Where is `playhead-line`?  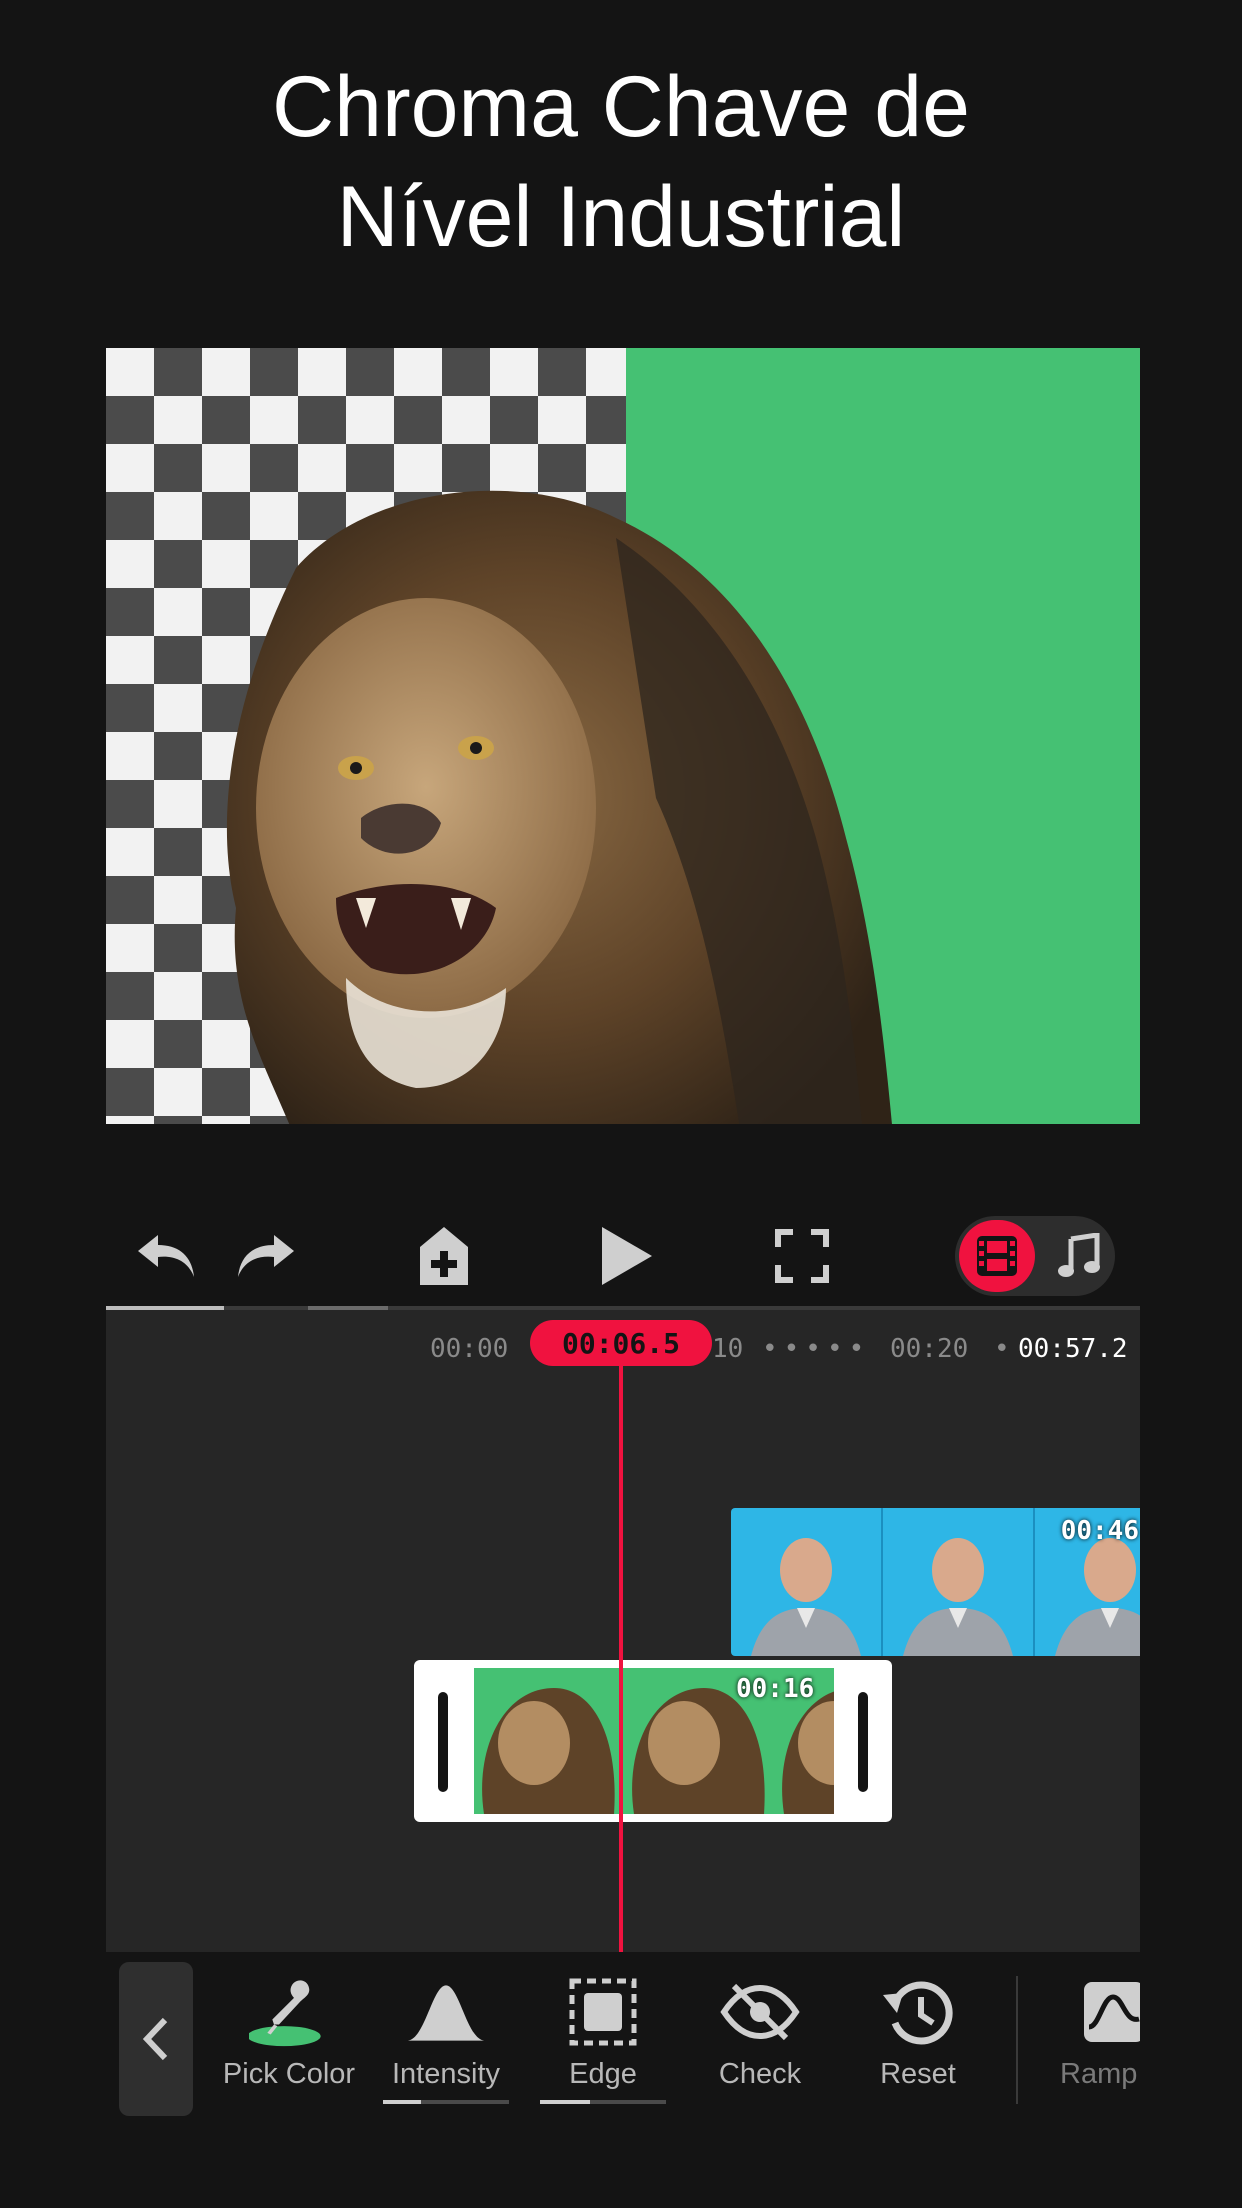
playhead-line is located at coordinates (621, 1654).